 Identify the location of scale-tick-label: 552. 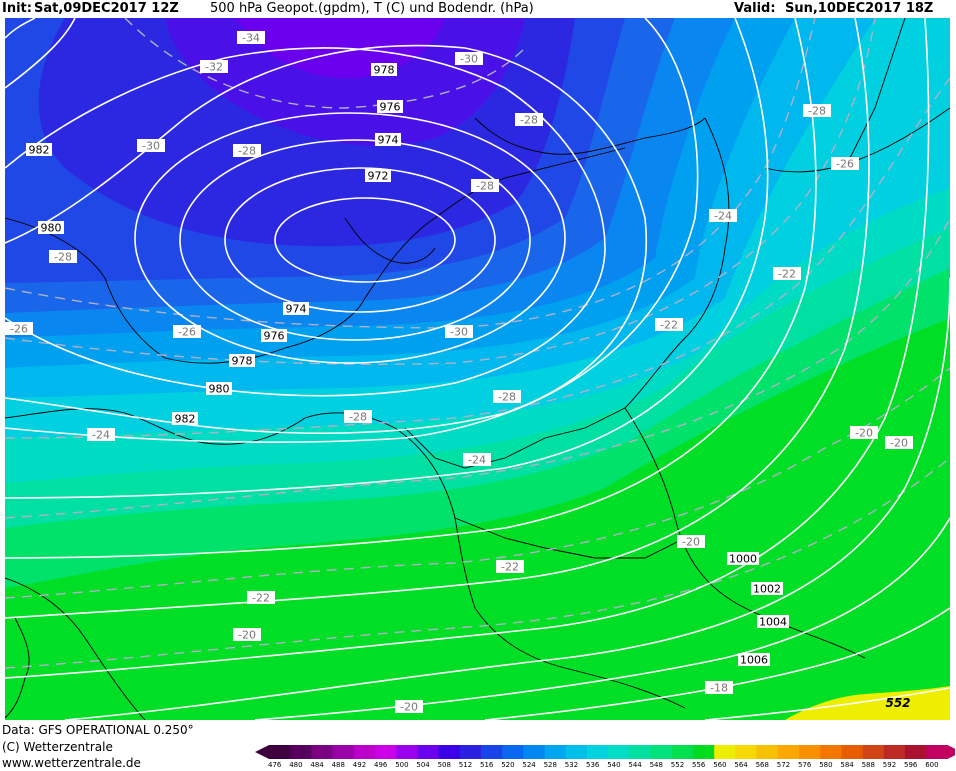
(677, 765).